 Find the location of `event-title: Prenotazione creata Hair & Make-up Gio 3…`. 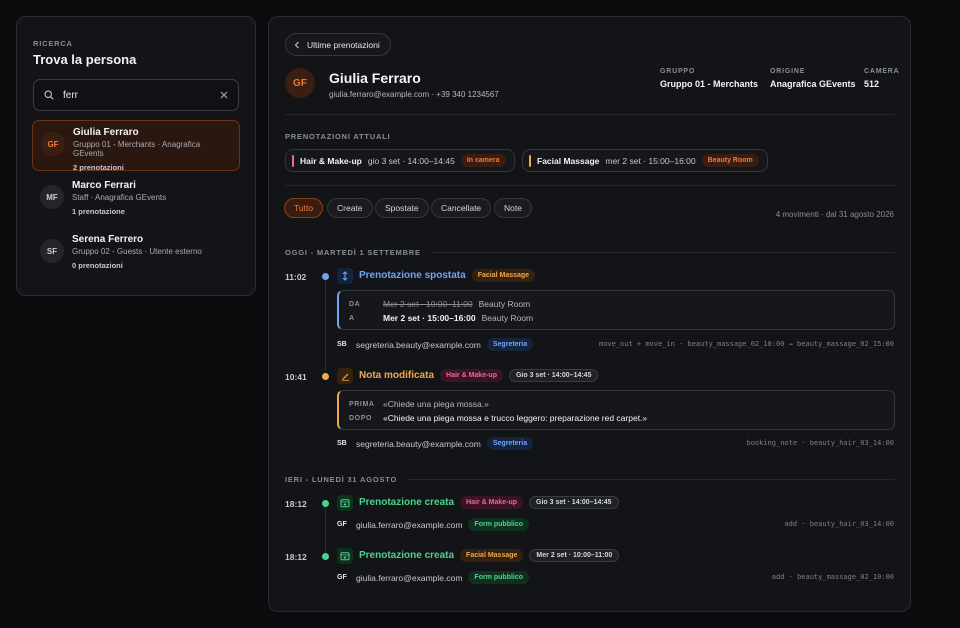

event-title: Prenotazione creata Hair & Make-up Gio 3… is located at coordinates (489, 502).